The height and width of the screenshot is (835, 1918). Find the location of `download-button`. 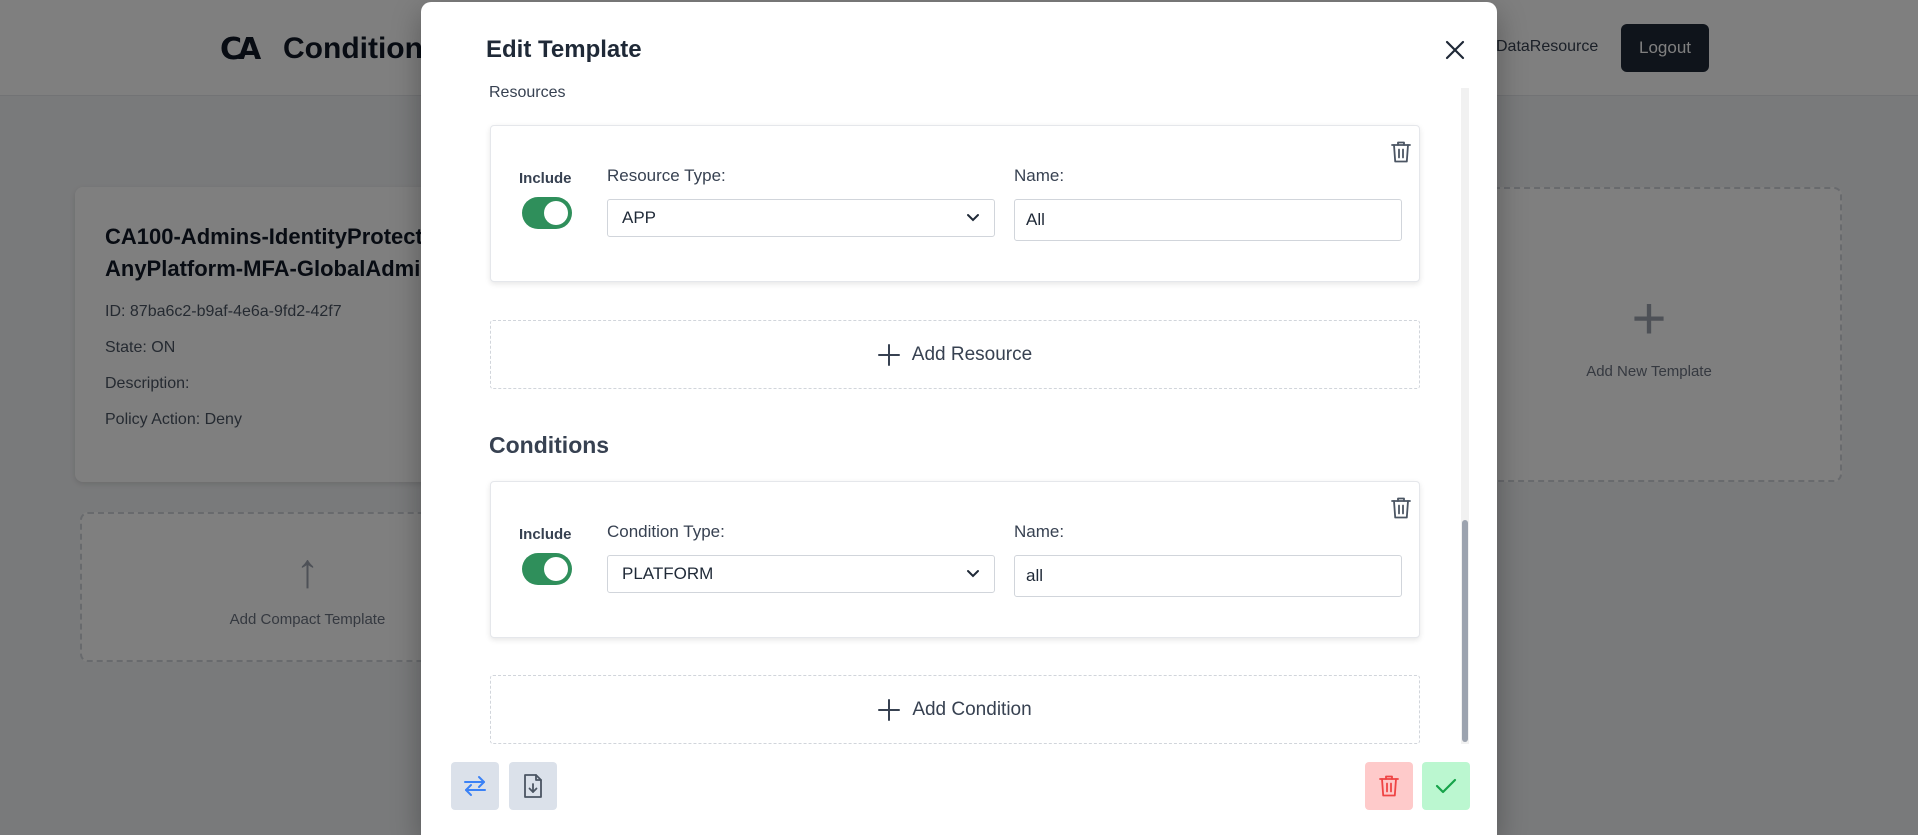

download-button is located at coordinates (533, 786).